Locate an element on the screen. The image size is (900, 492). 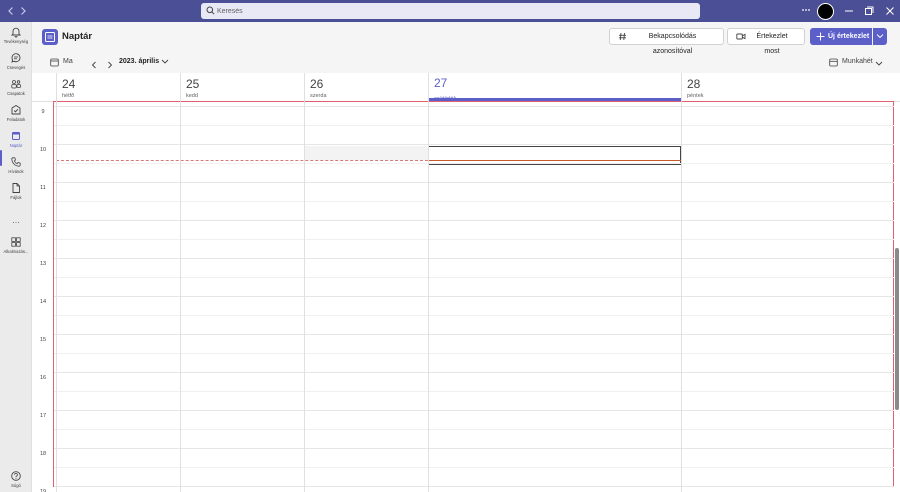
next-week-button is located at coordinates (110, 63).